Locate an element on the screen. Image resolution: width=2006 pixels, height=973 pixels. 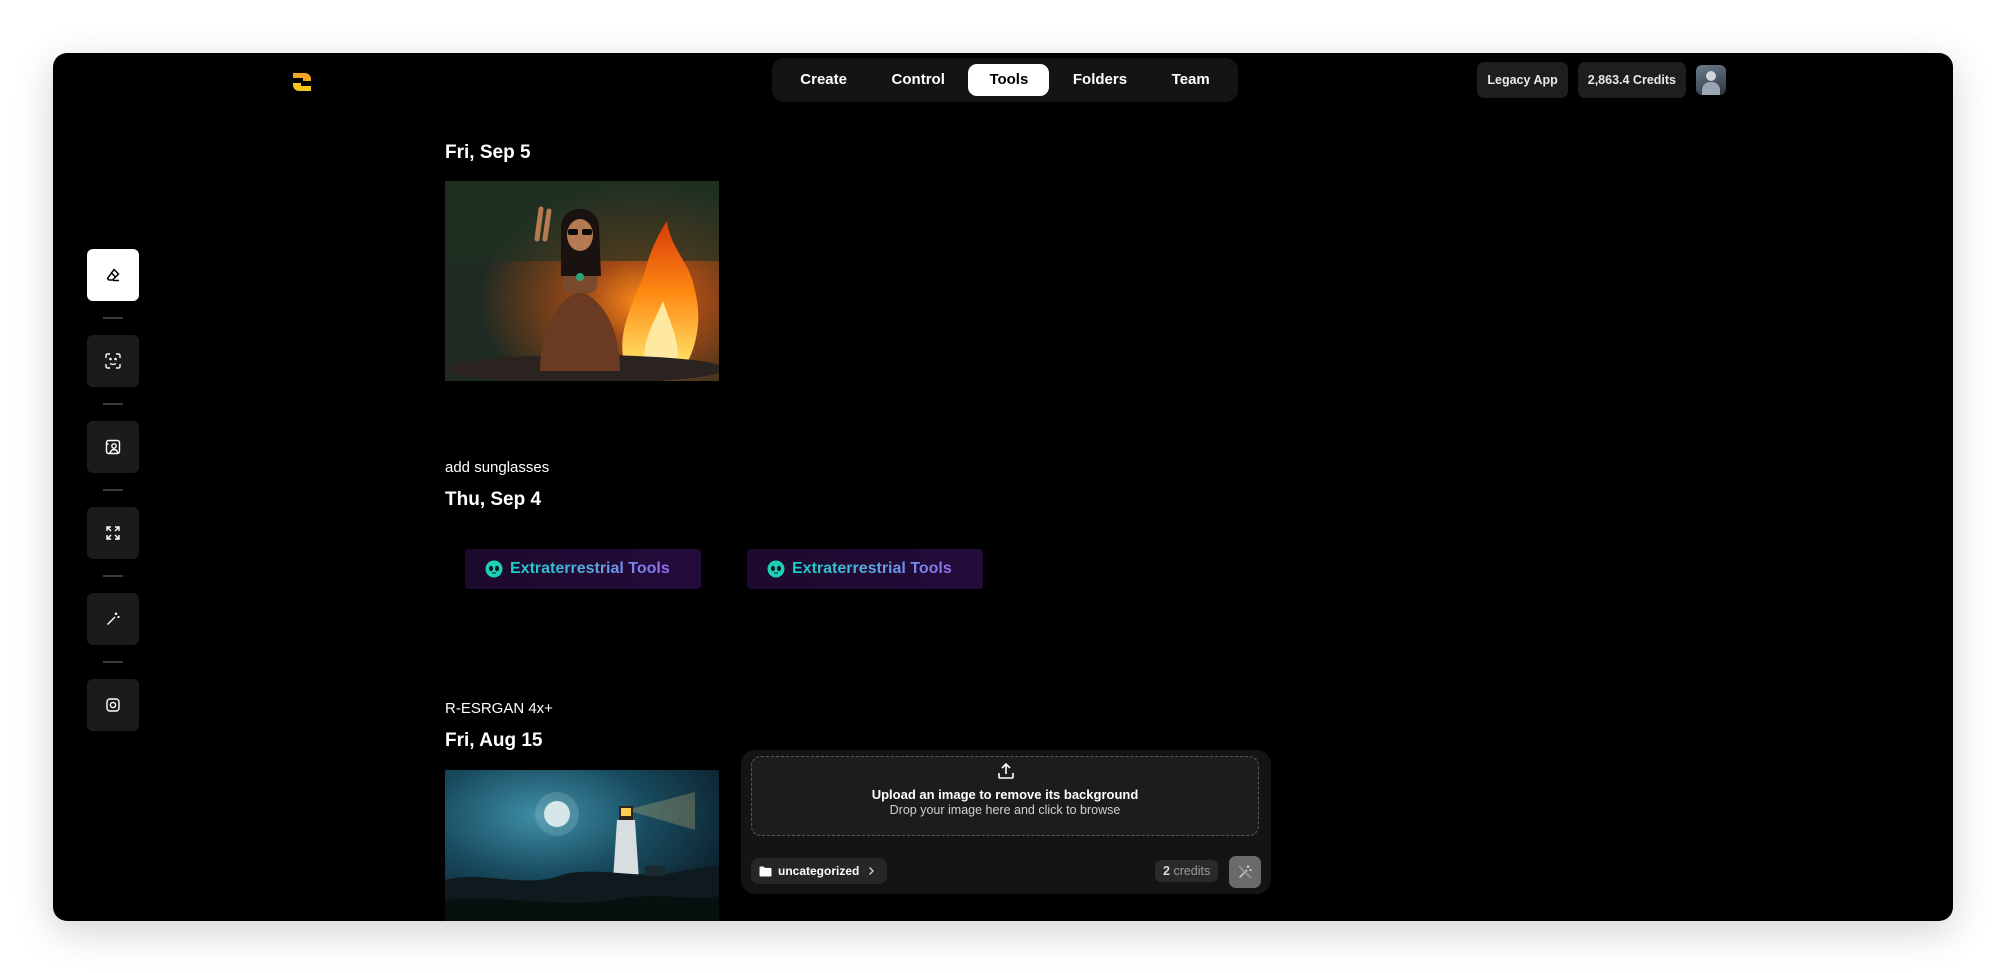
upload-icon is located at coordinates (1006, 770).